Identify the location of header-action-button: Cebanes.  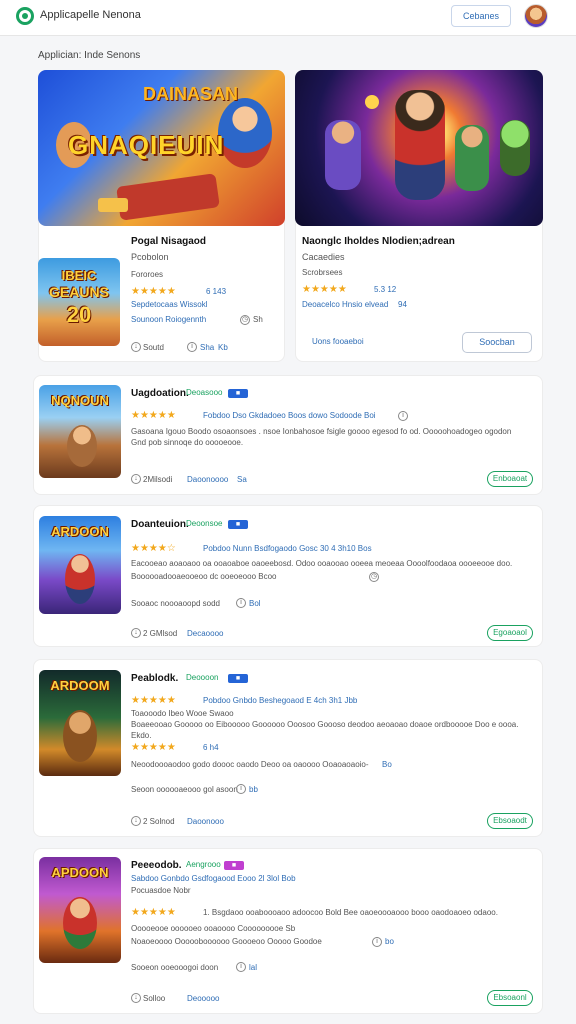
(481, 16).